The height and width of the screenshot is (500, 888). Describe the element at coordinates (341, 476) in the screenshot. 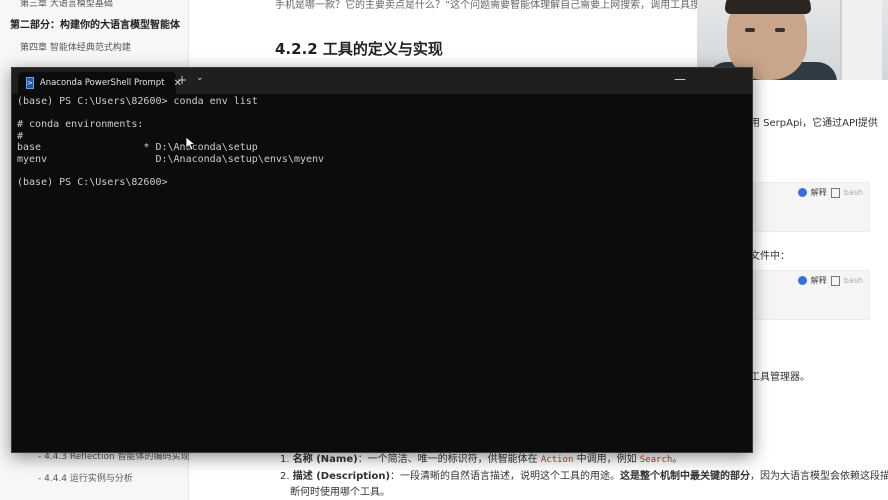

I see `list-term: 描述 (Description)` at that location.